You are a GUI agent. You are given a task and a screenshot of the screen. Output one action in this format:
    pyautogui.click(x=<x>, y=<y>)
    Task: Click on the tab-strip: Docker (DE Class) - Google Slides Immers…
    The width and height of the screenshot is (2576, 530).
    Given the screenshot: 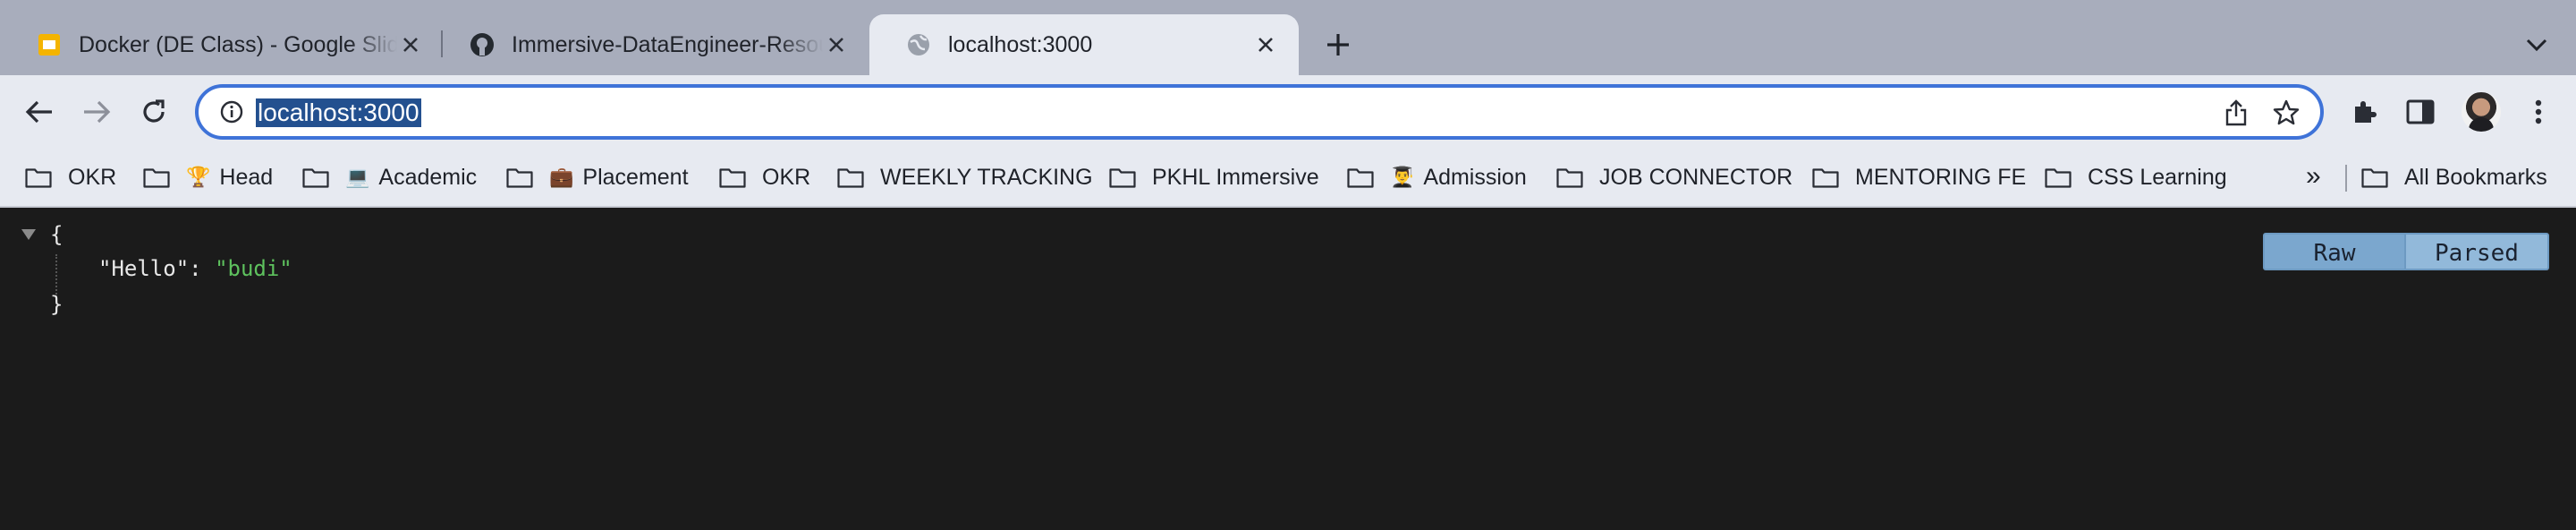 What is the action you would take?
    pyautogui.click(x=1288, y=37)
    